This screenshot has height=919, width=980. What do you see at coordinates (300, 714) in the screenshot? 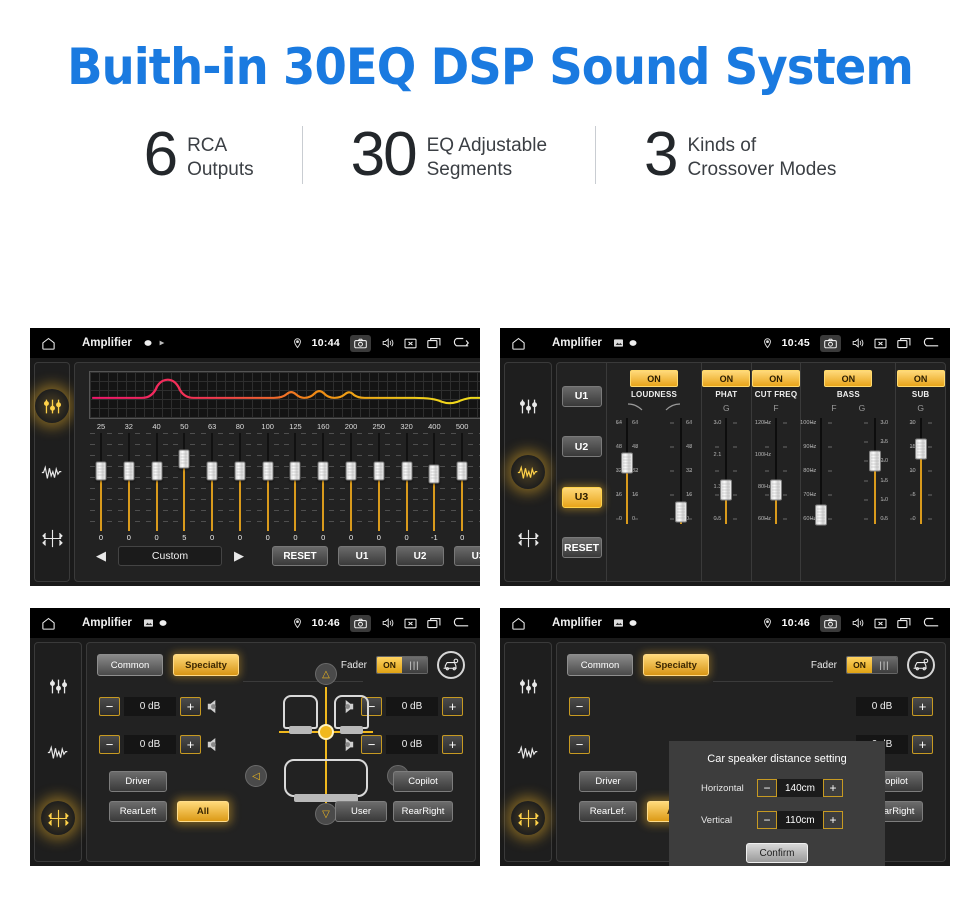
I see `seat-driver` at bounding box center [300, 714].